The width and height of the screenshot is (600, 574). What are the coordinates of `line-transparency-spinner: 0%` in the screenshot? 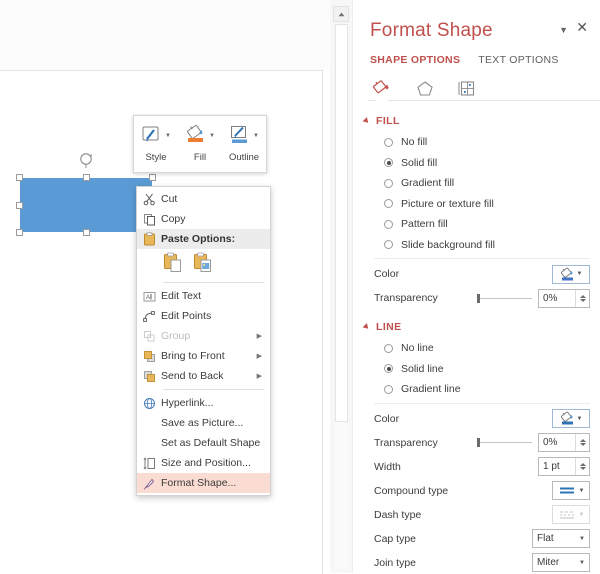 It's located at (564, 442).